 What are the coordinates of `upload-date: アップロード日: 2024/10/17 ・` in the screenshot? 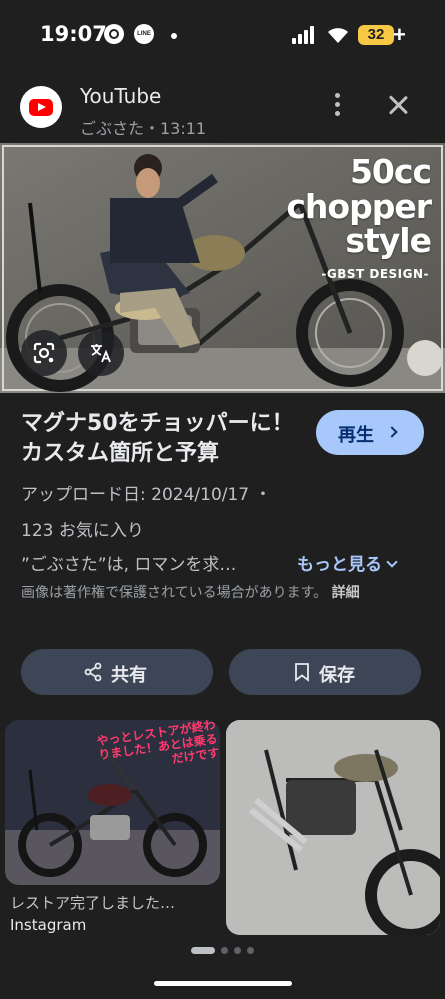 It's located at (146, 495).